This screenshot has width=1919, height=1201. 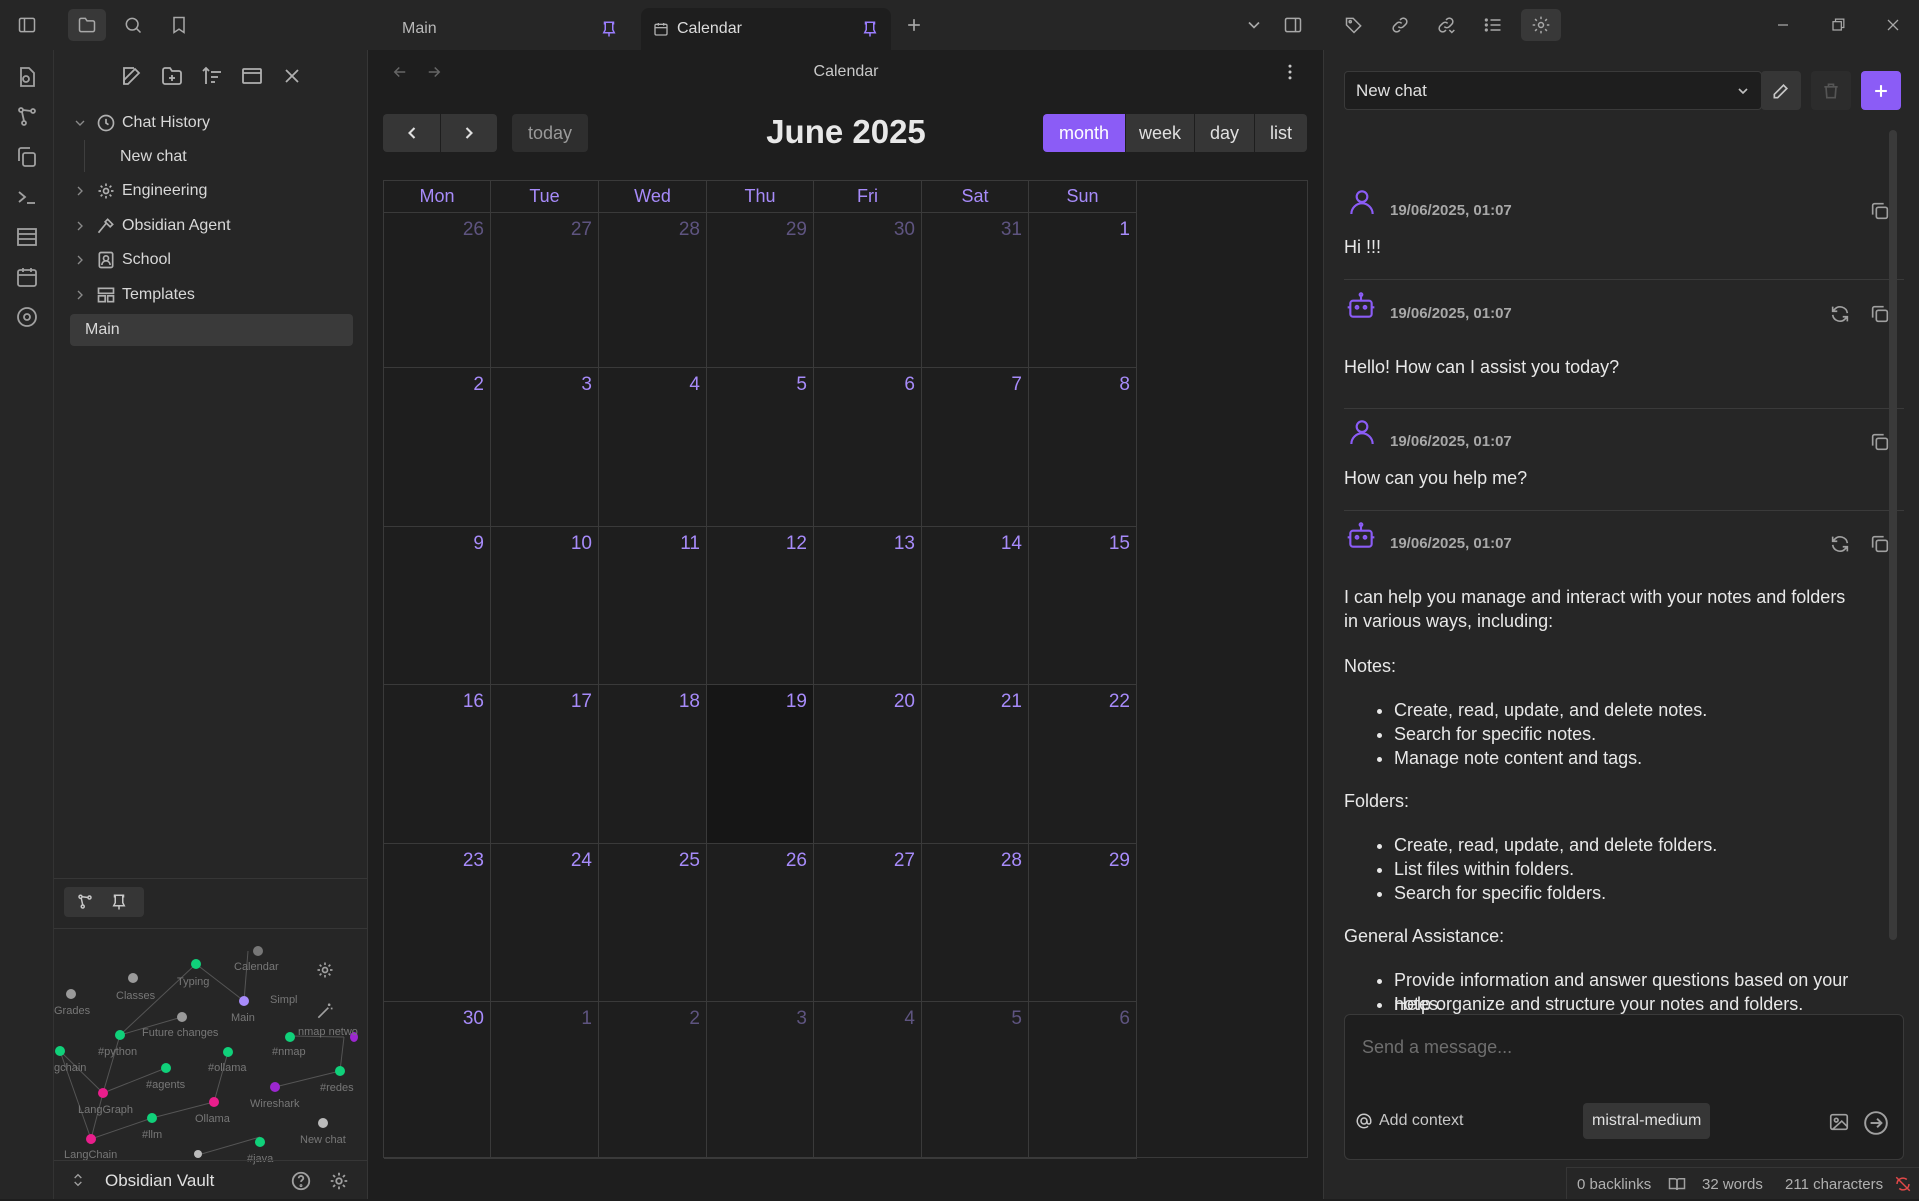 I want to click on day-number: 3, so click(x=586, y=385).